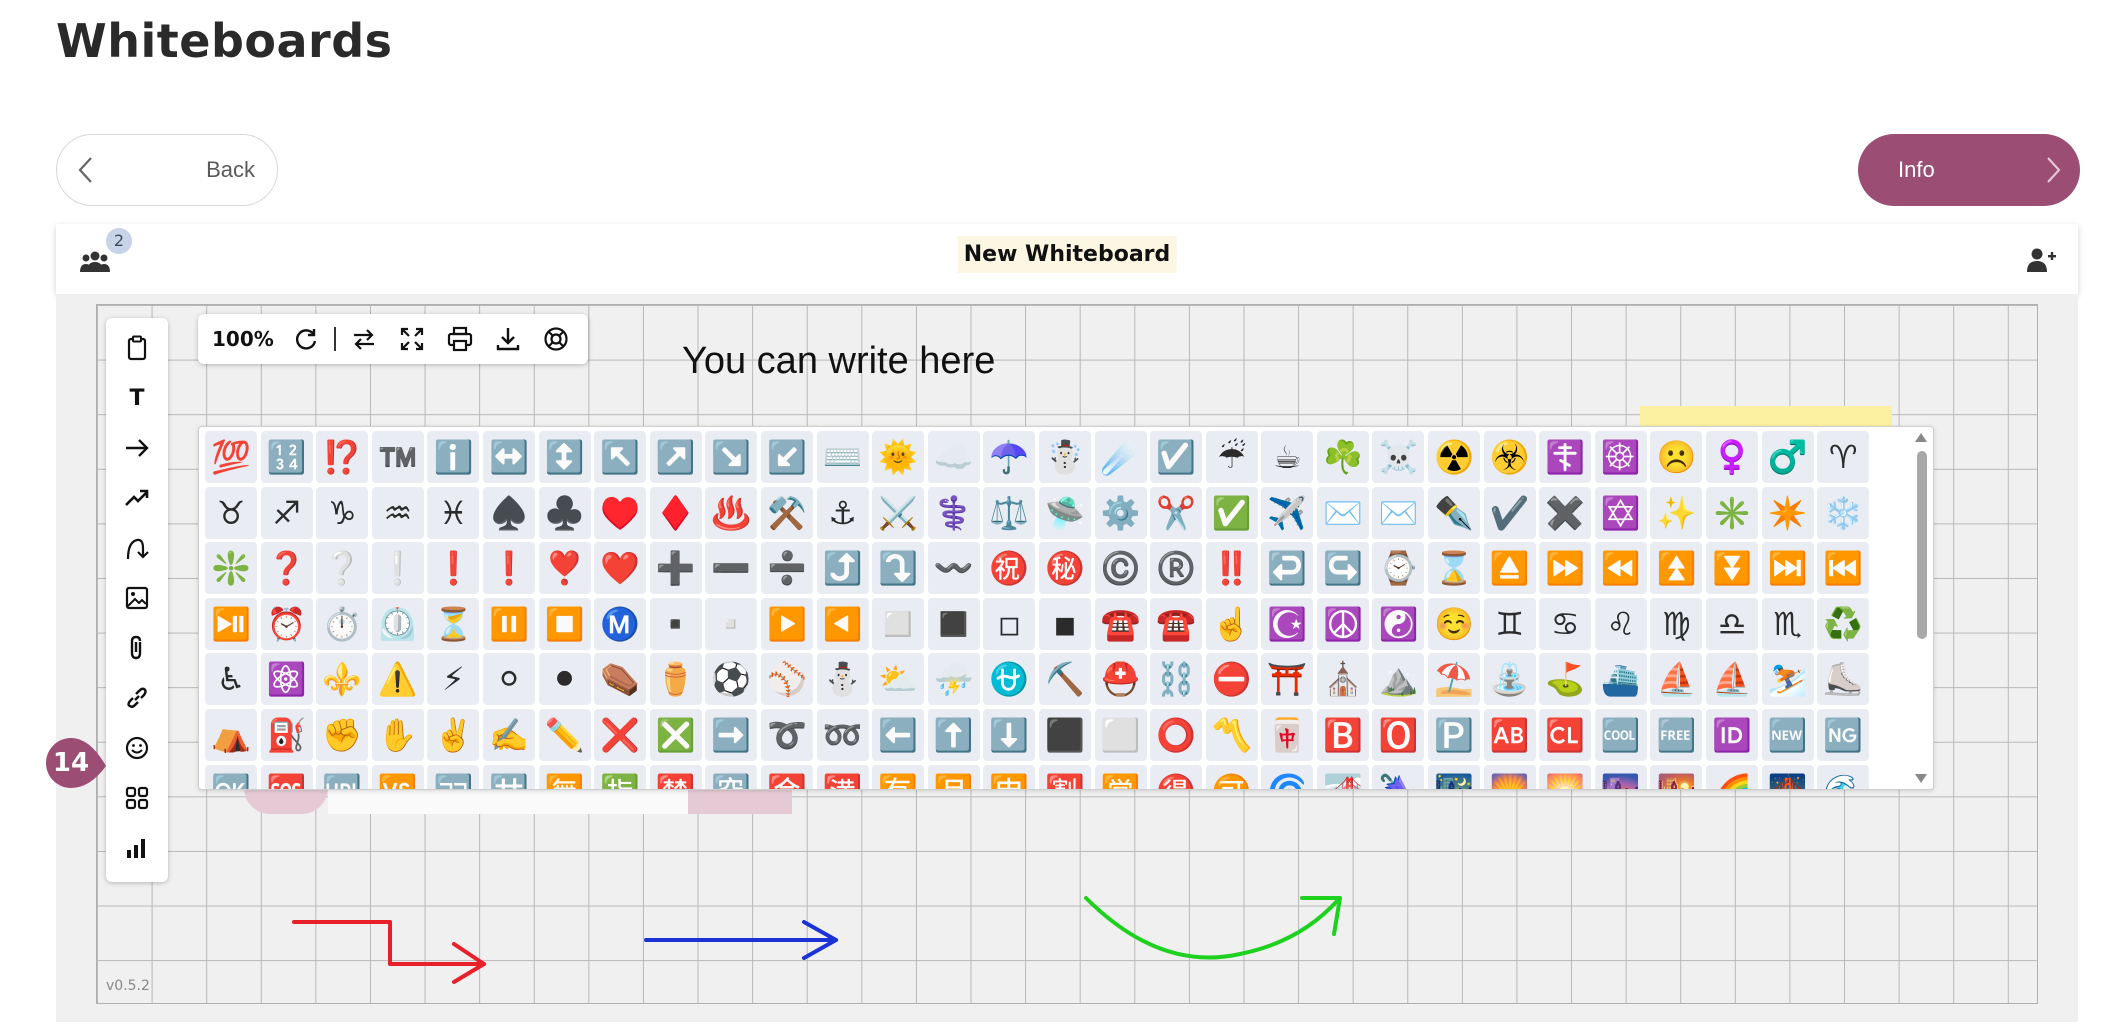  Describe the element at coordinates (898, 734) in the screenshot. I see `emoji-button: ⬅️` at that location.